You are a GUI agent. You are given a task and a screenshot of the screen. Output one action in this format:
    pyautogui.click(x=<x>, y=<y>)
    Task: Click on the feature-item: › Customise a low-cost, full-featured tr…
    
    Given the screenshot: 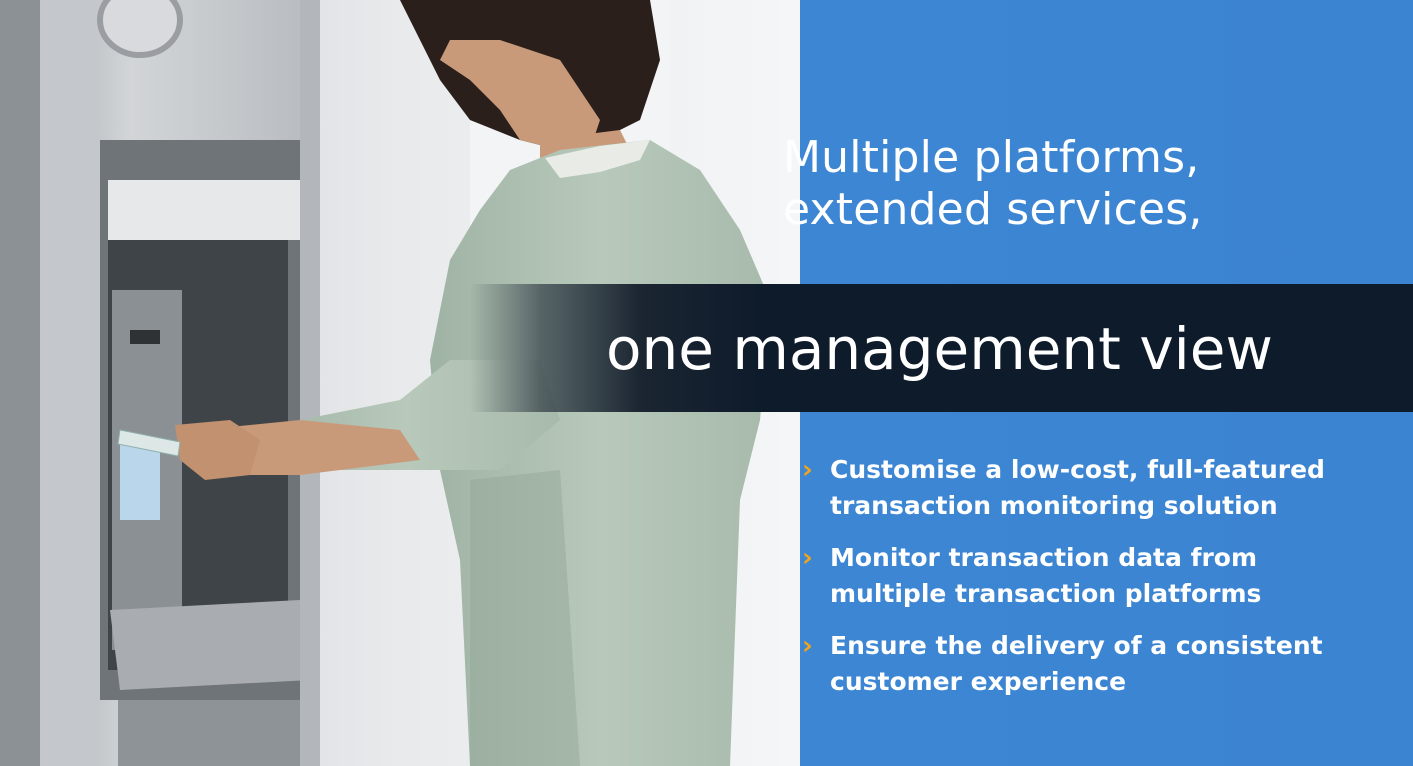 What is the action you would take?
    pyautogui.click(x=1095, y=488)
    